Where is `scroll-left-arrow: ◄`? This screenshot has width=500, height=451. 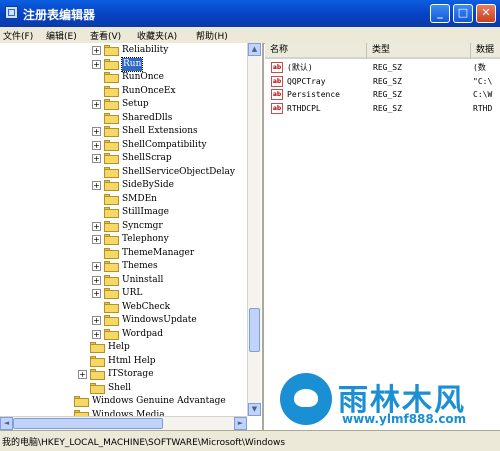
scroll-left-arrow: ◄ is located at coordinates (6, 423).